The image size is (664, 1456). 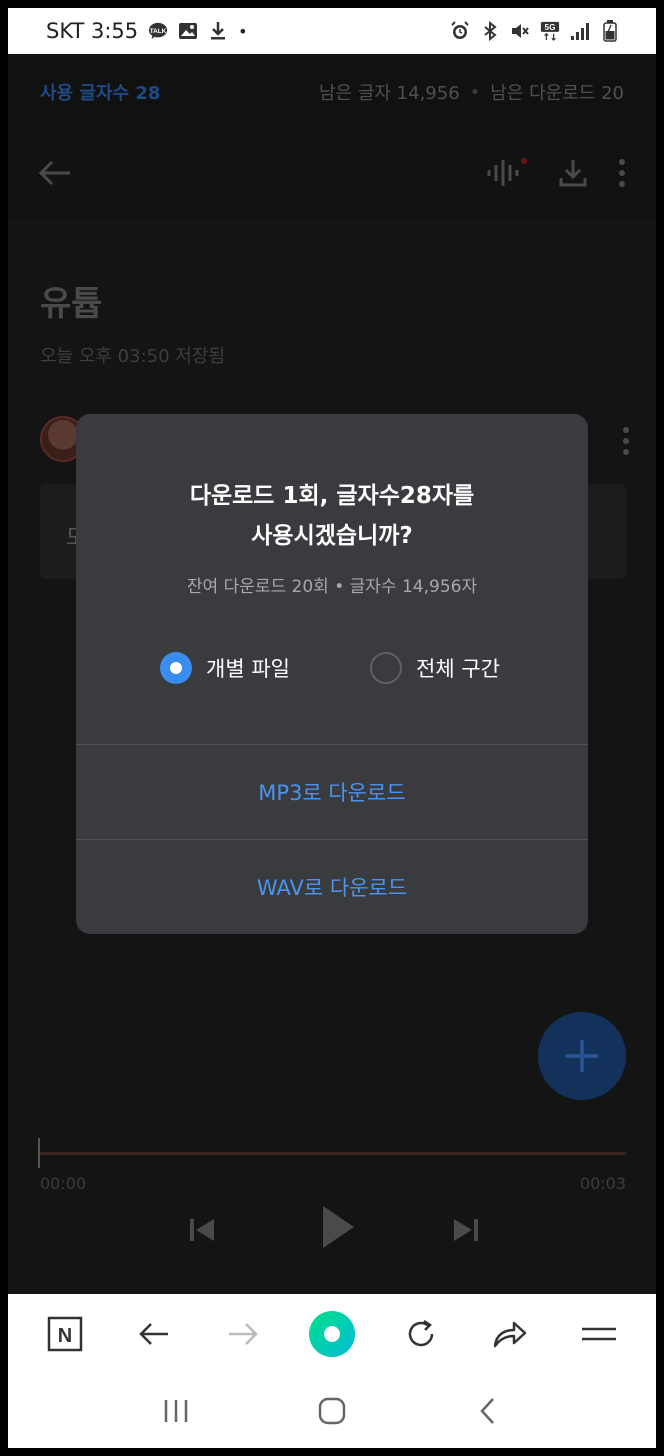 I want to click on dialog-title-line2: 사용시겠습니까?, so click(x=332, y=536).